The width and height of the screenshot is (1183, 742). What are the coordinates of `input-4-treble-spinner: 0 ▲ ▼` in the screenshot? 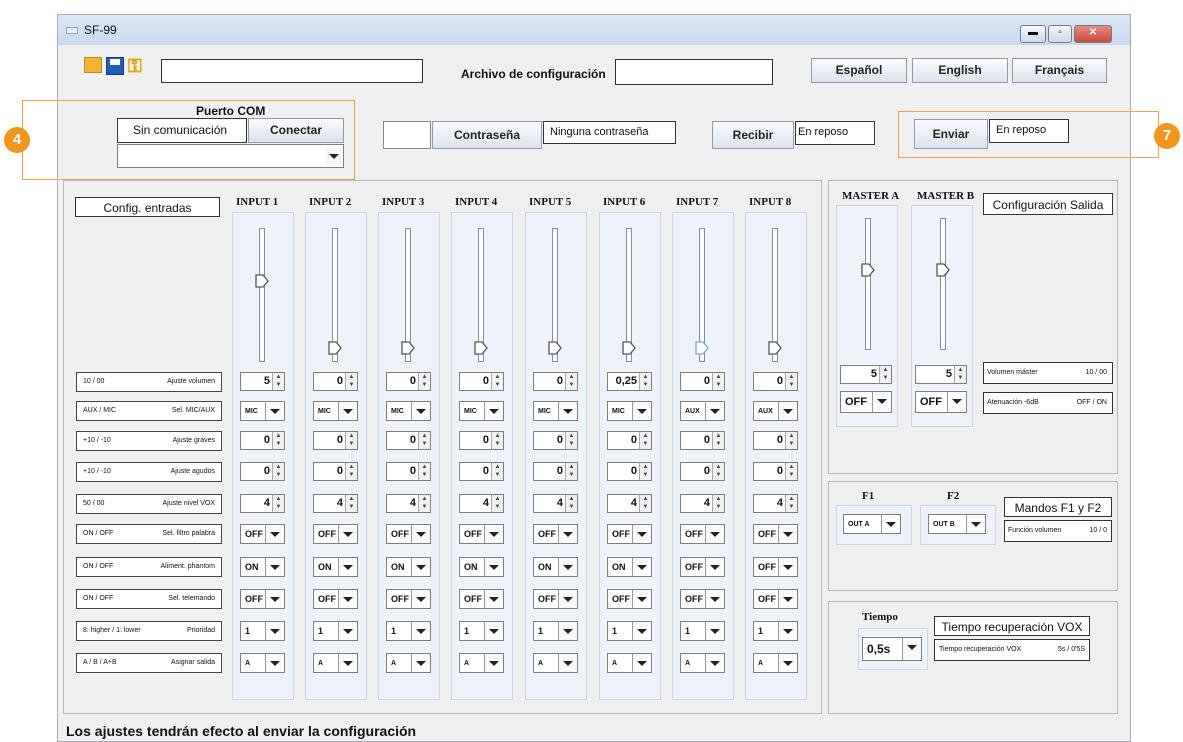 It's located at (481, 471).